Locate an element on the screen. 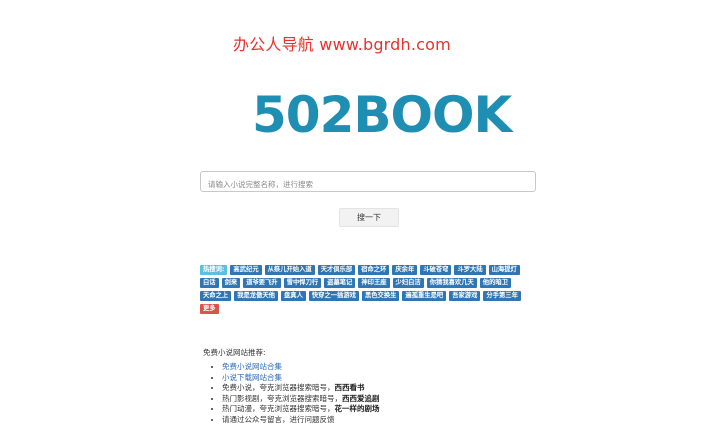  hot-word-tag: 我是龙傲天他 is located at coordinates (256, 296).